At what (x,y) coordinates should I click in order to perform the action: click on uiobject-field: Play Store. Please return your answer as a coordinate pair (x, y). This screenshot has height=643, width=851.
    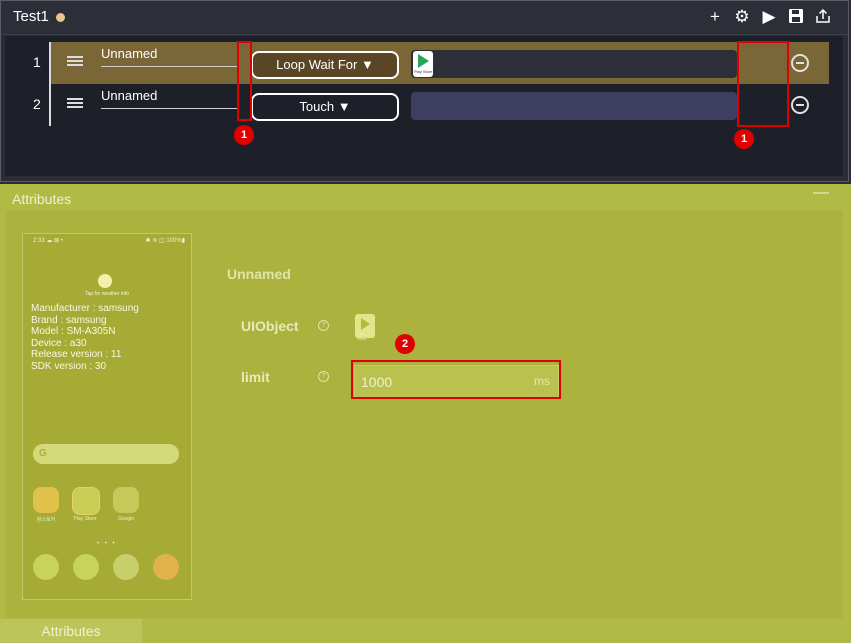
    Looking at the image, I should click on (574, 64).